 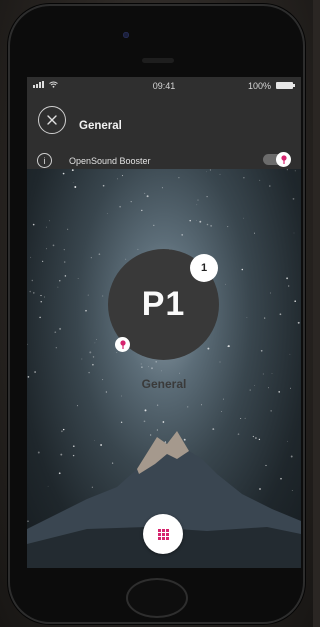 I want to click on battery-icon, so click(x=285, y=85).